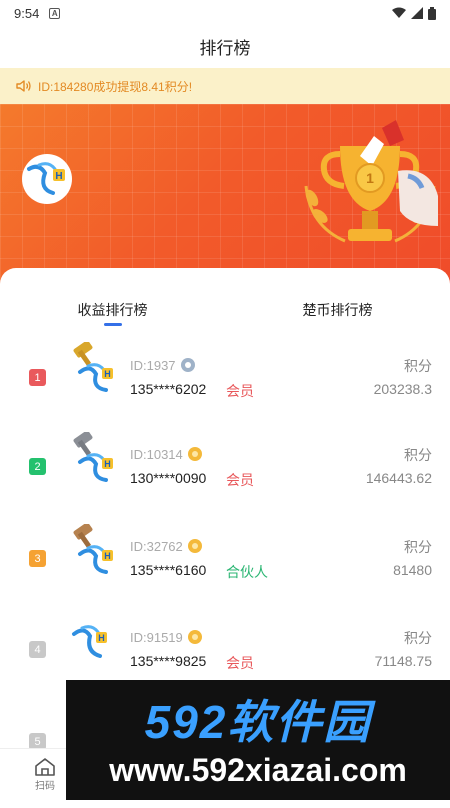 Image resolution: width=450 pixels, height=808 pixels. I want to click on user-phone: 135****6202, so click(168, 389).